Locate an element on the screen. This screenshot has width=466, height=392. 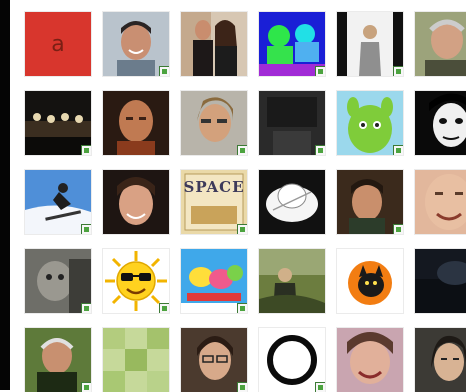
black-cat-orange-icon is located at coordinates (370, 281).